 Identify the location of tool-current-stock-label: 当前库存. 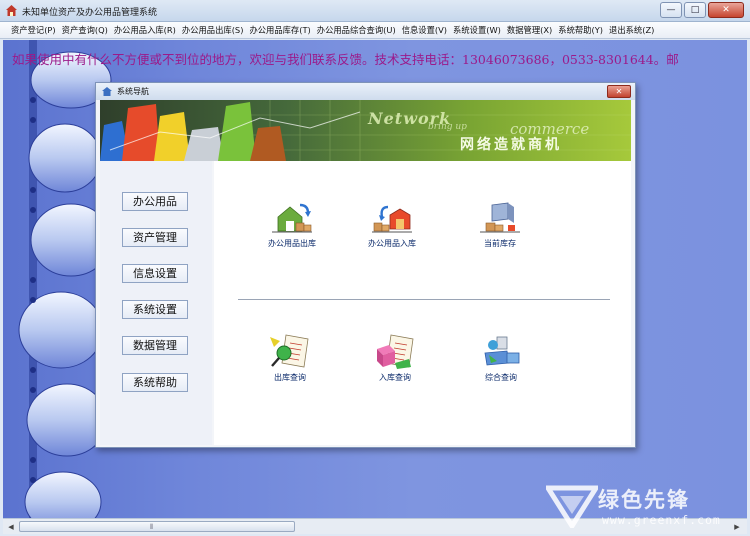
(500, 243).